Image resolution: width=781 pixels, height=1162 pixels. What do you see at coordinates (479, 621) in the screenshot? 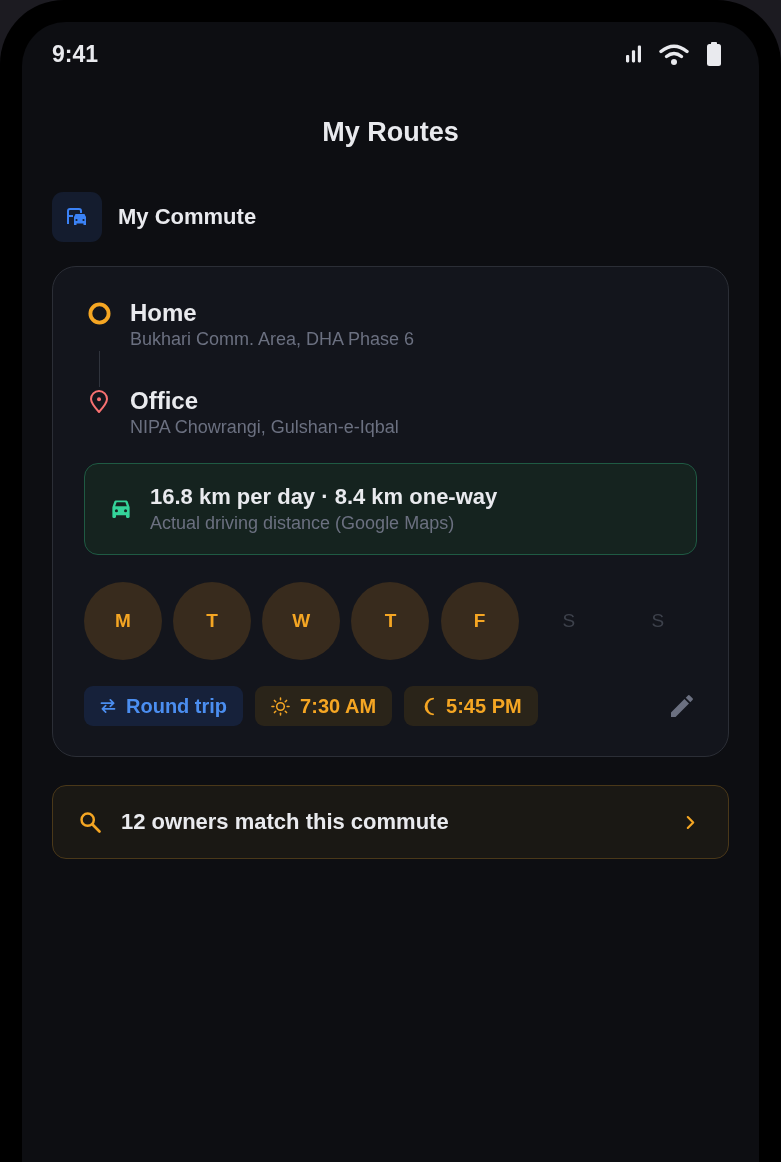
I see `day-toggle: F` at bounding box center [479, 621].